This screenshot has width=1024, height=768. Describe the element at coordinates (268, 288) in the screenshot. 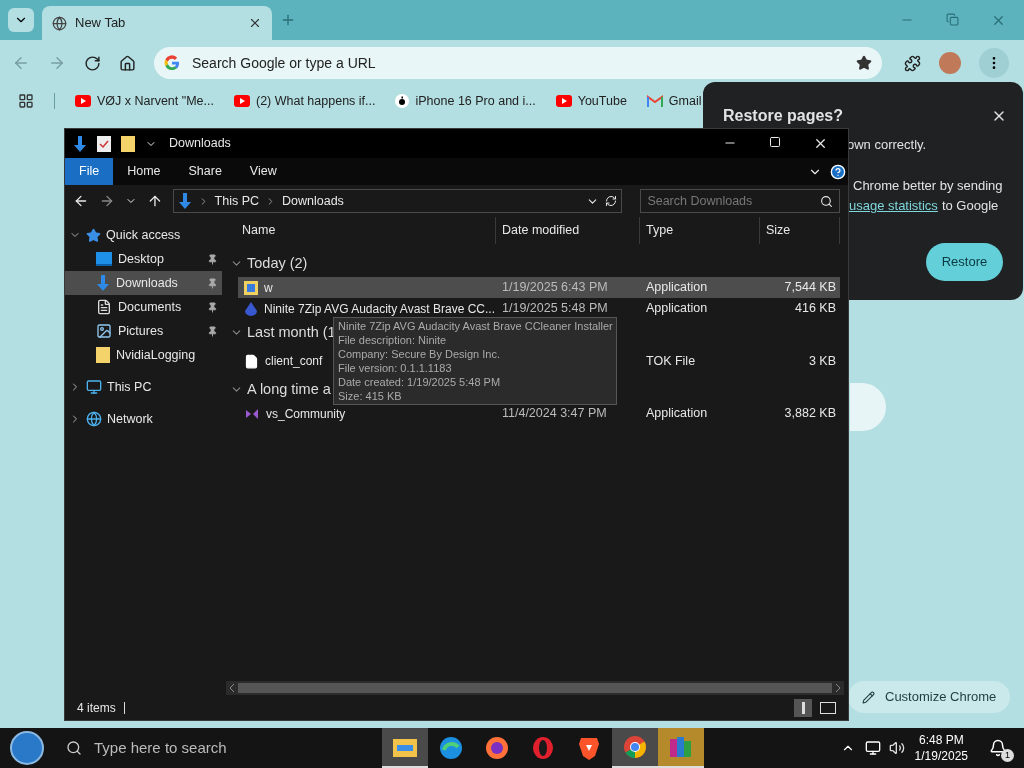

I see `file-name: w` at that location.